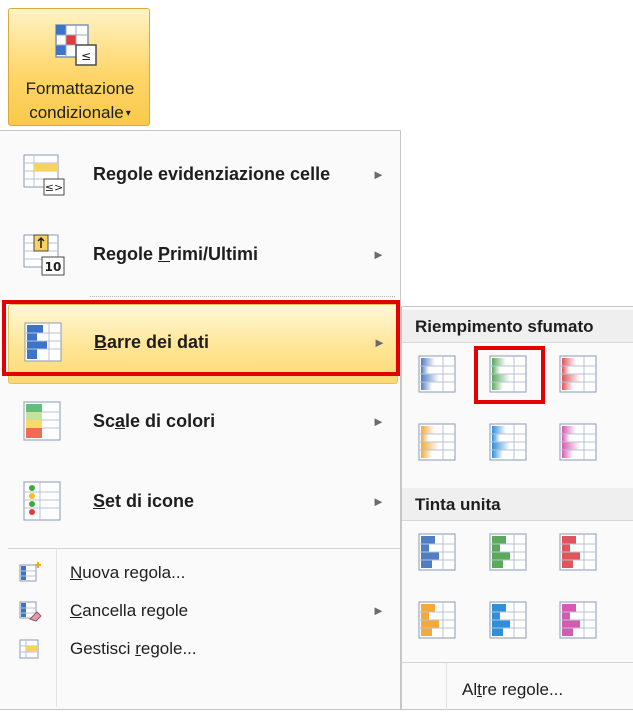 The height and width of the screenshot is (715, 633). Describe the element at coordinates (42, 501) in the screenshot. I see `icon-sets-icon` at that location.